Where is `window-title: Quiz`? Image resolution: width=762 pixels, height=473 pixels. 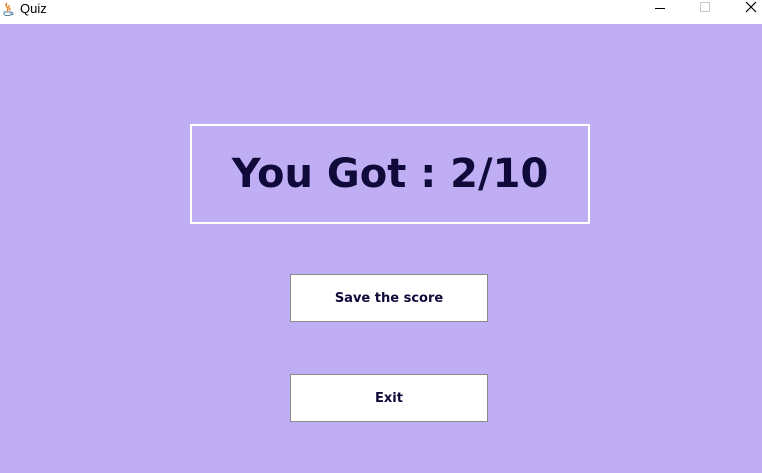
window-title: Quiz is located at coordinates (33, 8).